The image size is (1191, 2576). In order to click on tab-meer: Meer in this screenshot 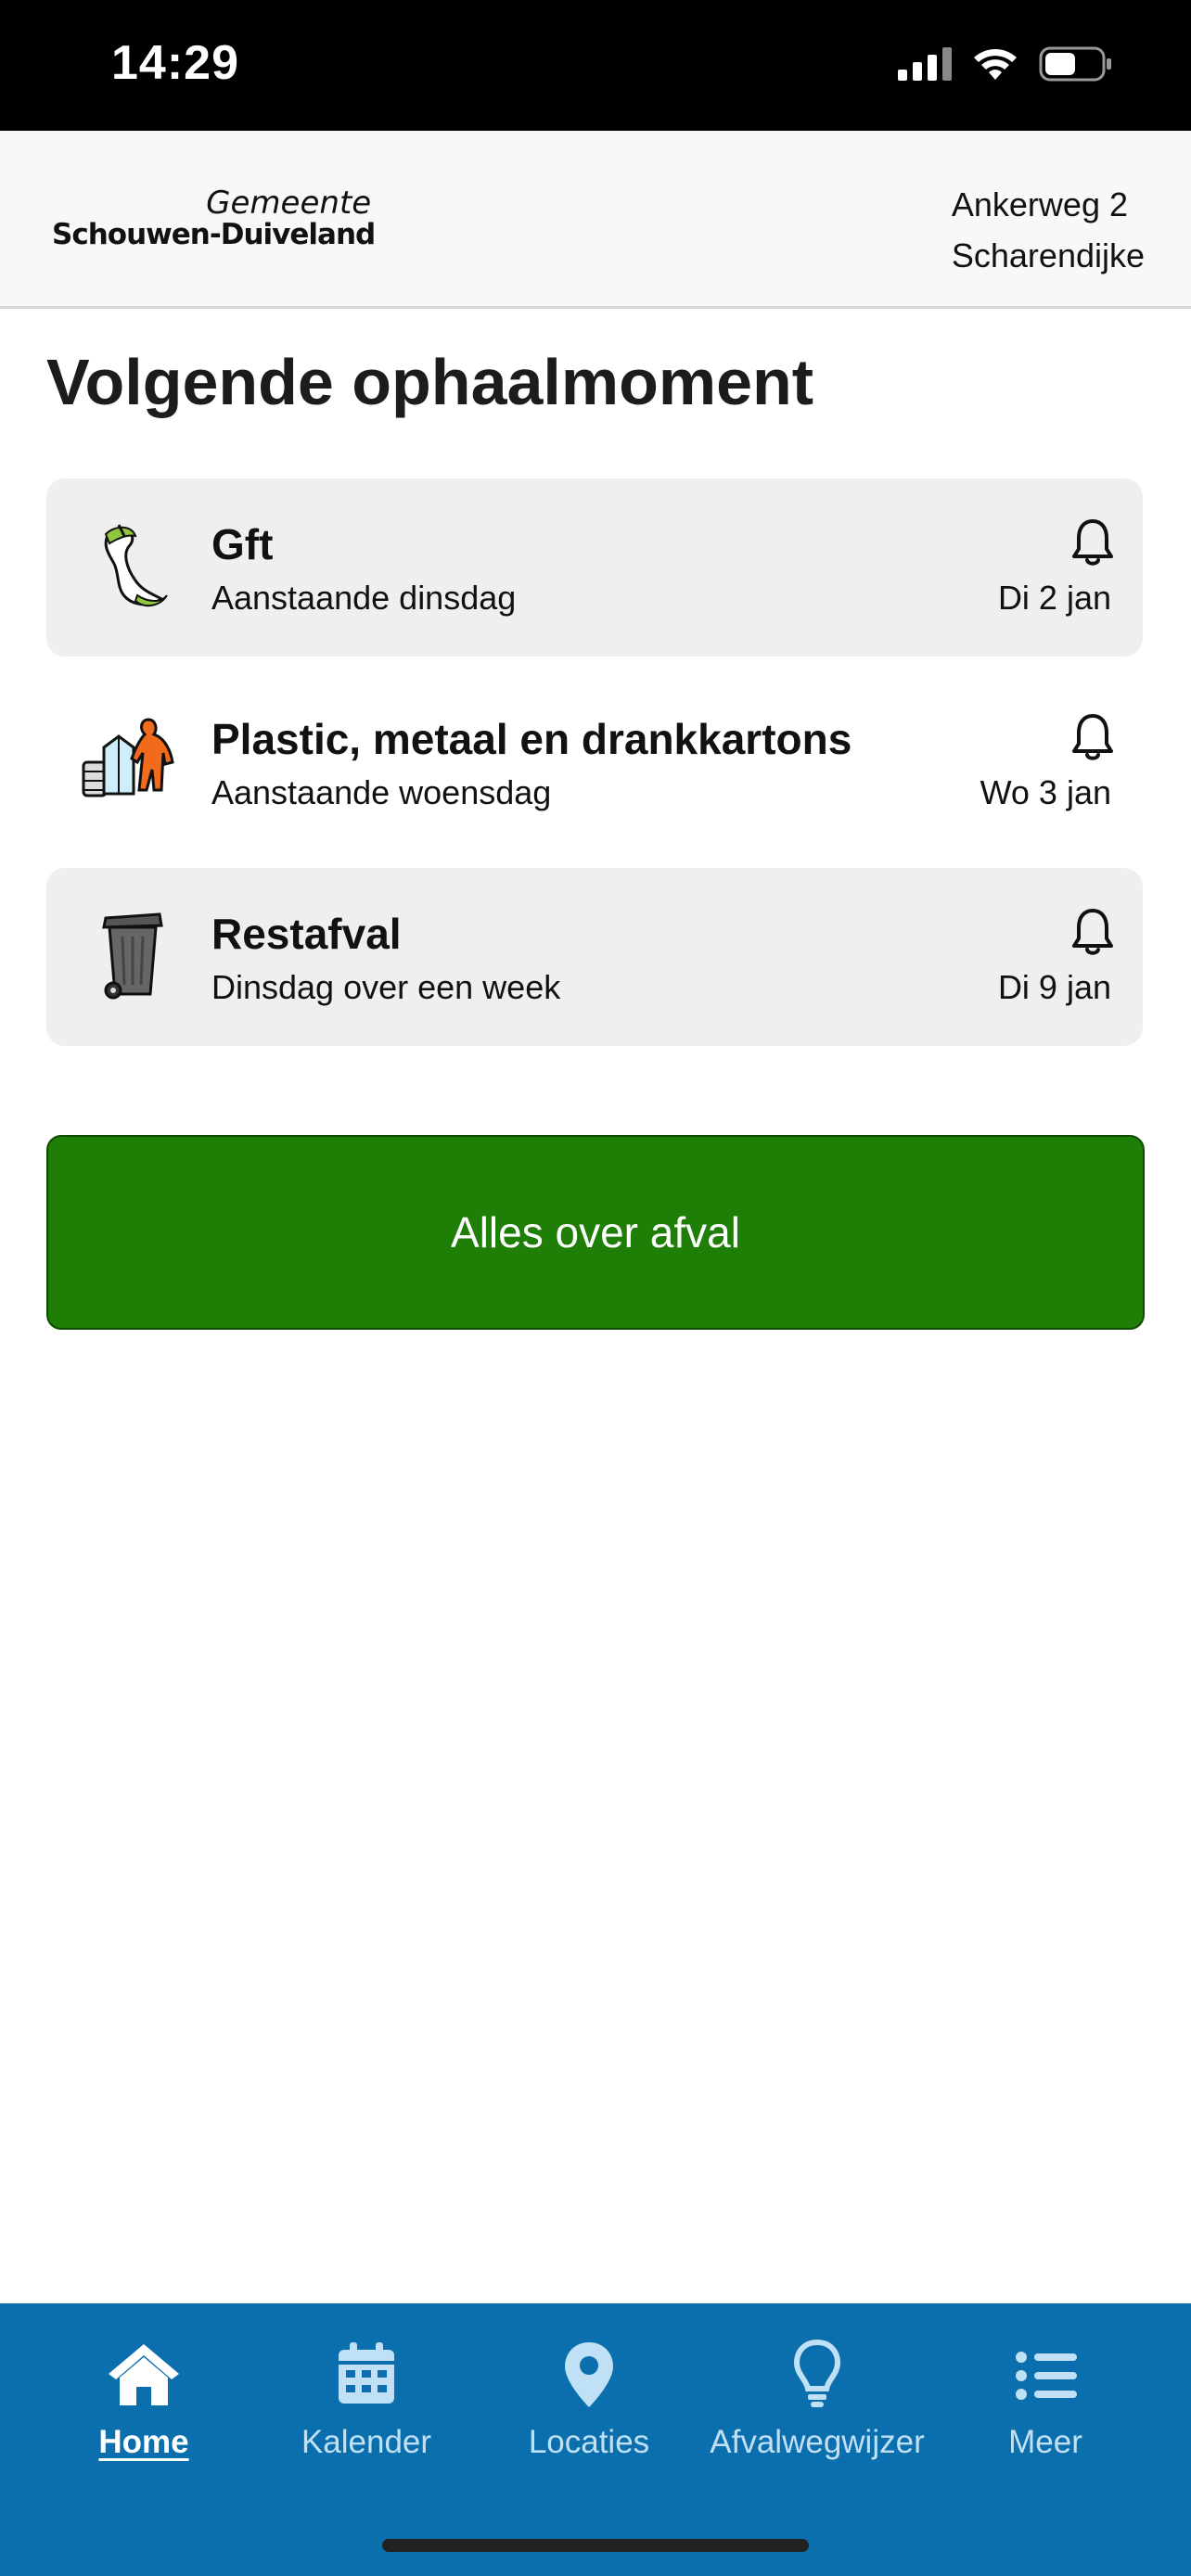, I will do `click(1045, 2399)`.